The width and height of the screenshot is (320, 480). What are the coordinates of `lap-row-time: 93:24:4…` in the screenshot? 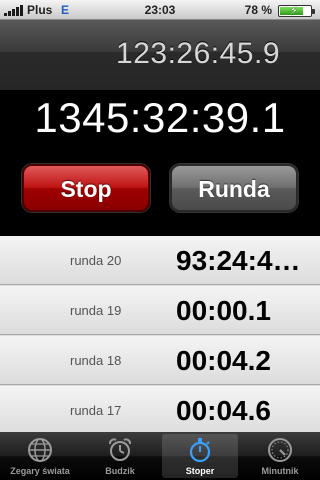 It's located at (238, 260).